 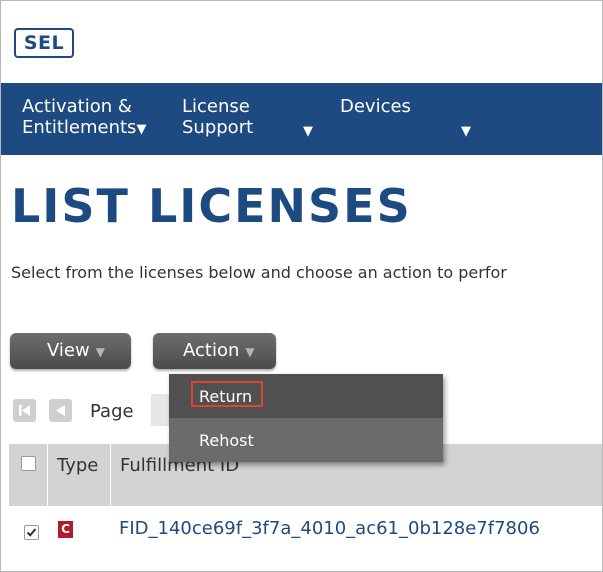 What do you see at coordinates (28, 463) in the screenshot?
I see `select-all-checkbox` at bounding box center [28, 463].